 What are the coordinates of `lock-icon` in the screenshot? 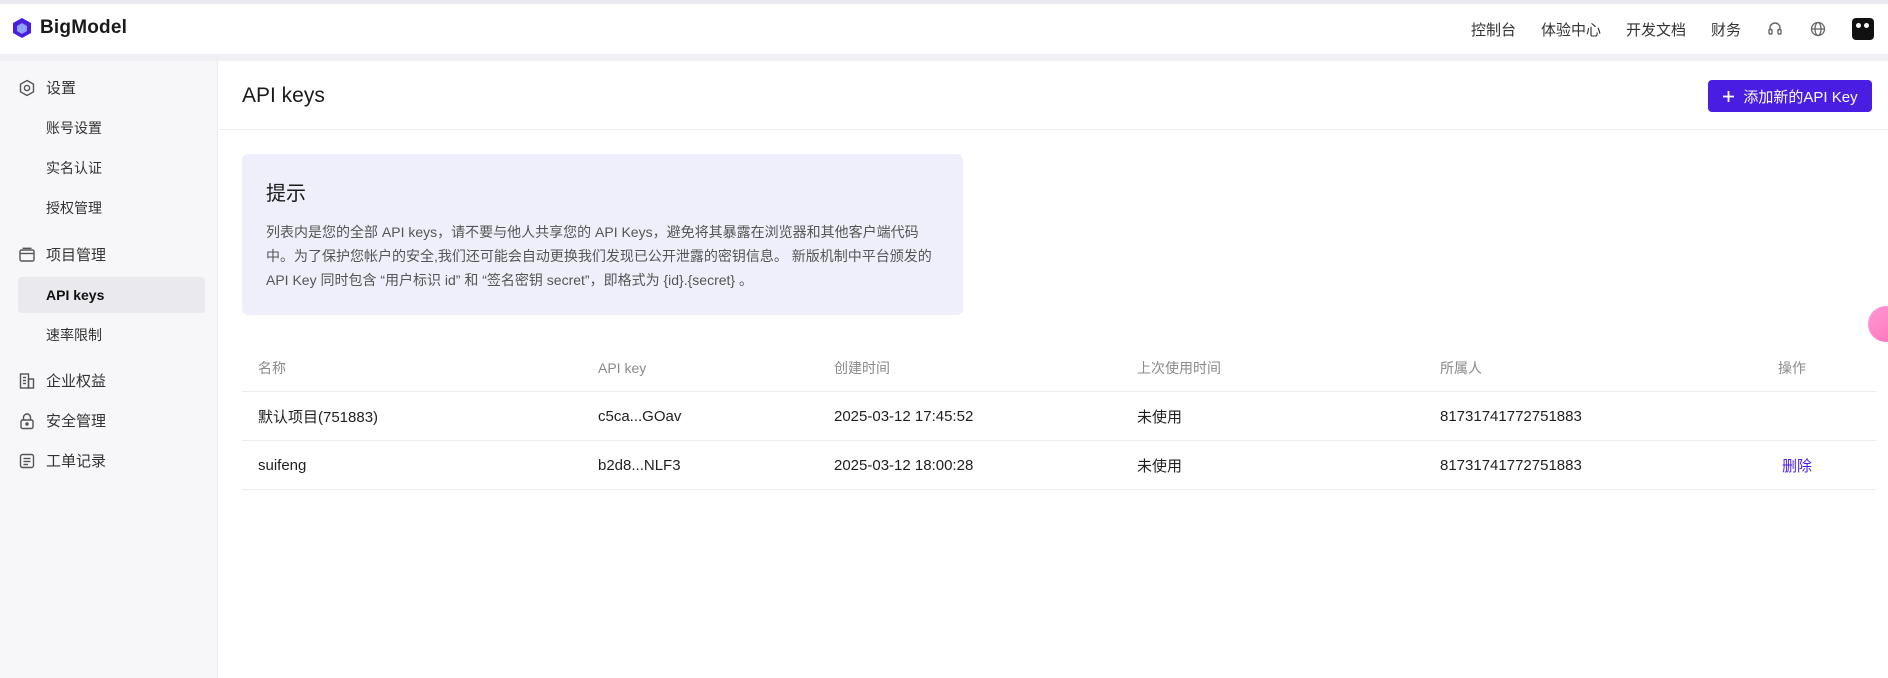 It's located at (27, 420).